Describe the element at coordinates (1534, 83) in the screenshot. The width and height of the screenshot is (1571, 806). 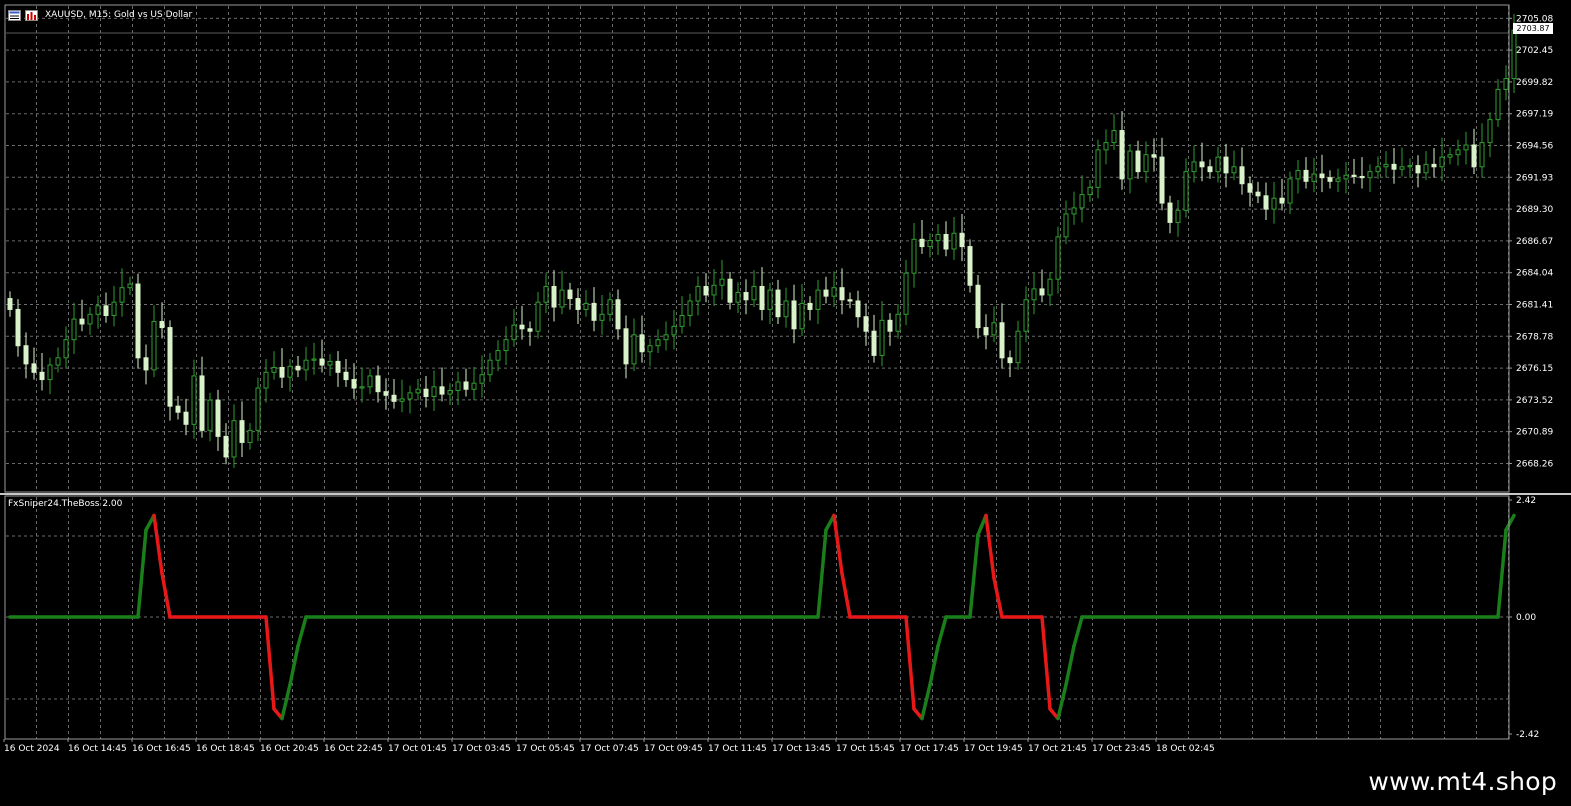
I see `price-axis-label: 2699.82` at that location.